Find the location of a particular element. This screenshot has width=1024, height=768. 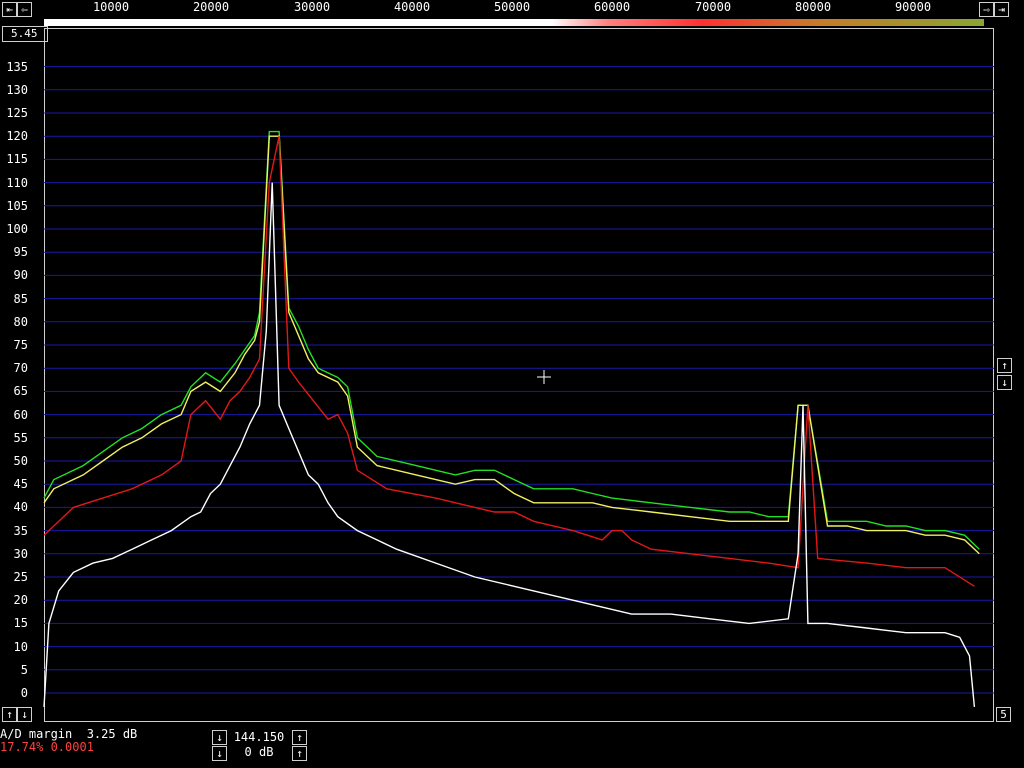

db-value: 0 dB is located at coordinates (259, 752).